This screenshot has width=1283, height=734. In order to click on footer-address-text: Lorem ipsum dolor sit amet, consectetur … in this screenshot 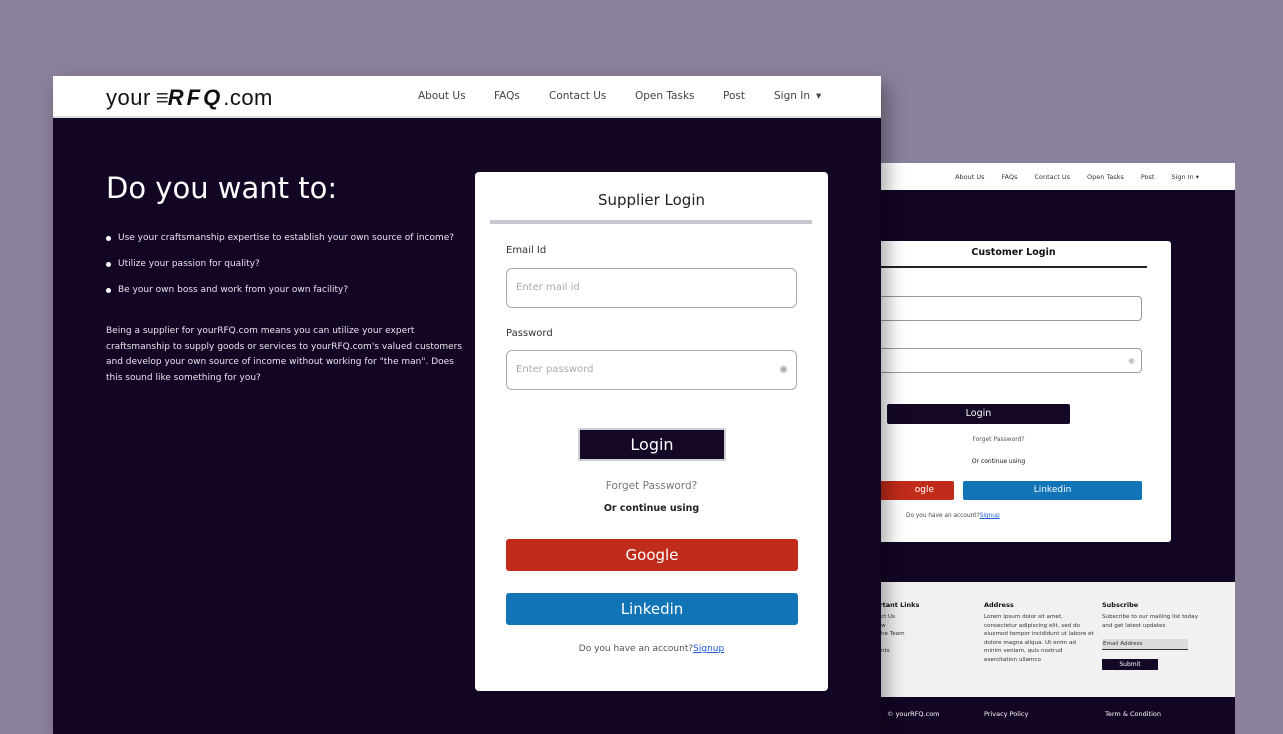, I will do `click(1039, 638)`.